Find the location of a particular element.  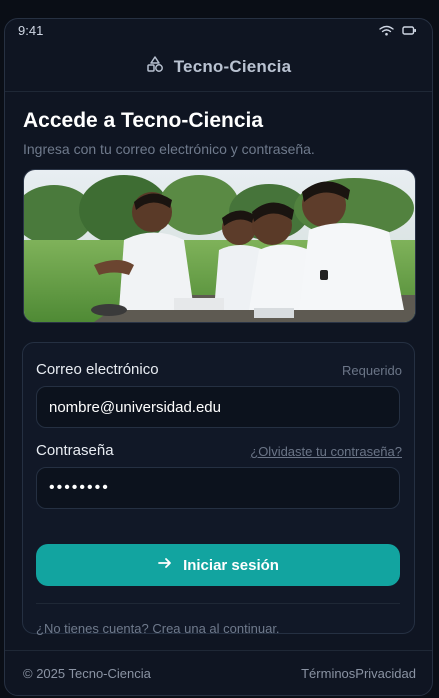

login-button: Iniciar sesión is located at coordinates (218, 565).